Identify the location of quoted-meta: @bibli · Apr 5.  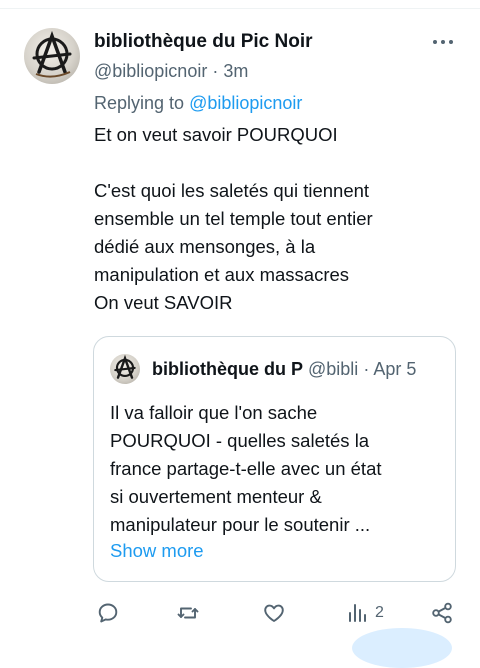
(362, 369).